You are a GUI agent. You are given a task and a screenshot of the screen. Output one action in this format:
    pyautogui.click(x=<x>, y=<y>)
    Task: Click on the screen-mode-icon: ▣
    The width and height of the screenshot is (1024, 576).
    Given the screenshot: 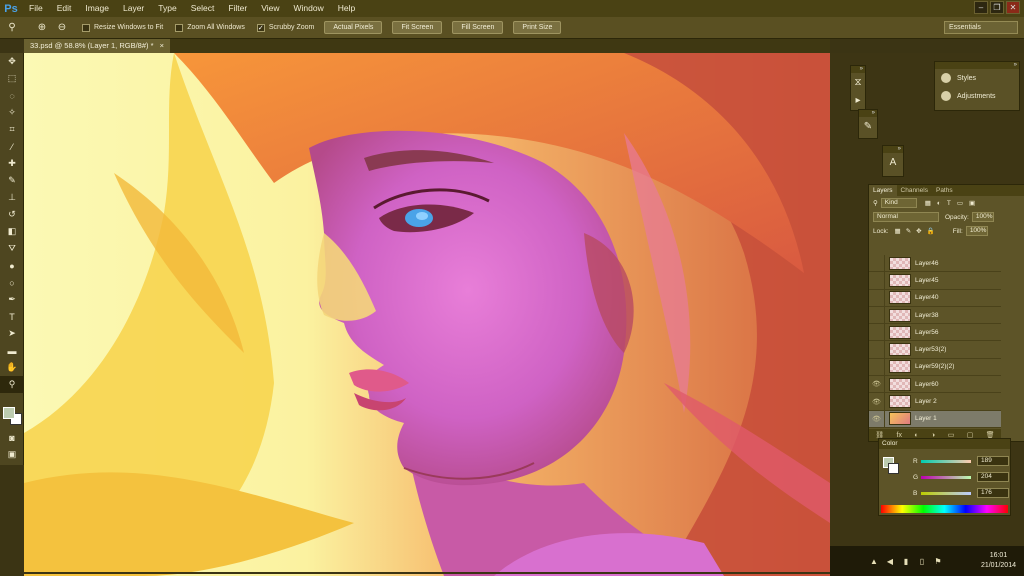 What is the action you would take?
    pyautogui.click(x=12, y=454)
    